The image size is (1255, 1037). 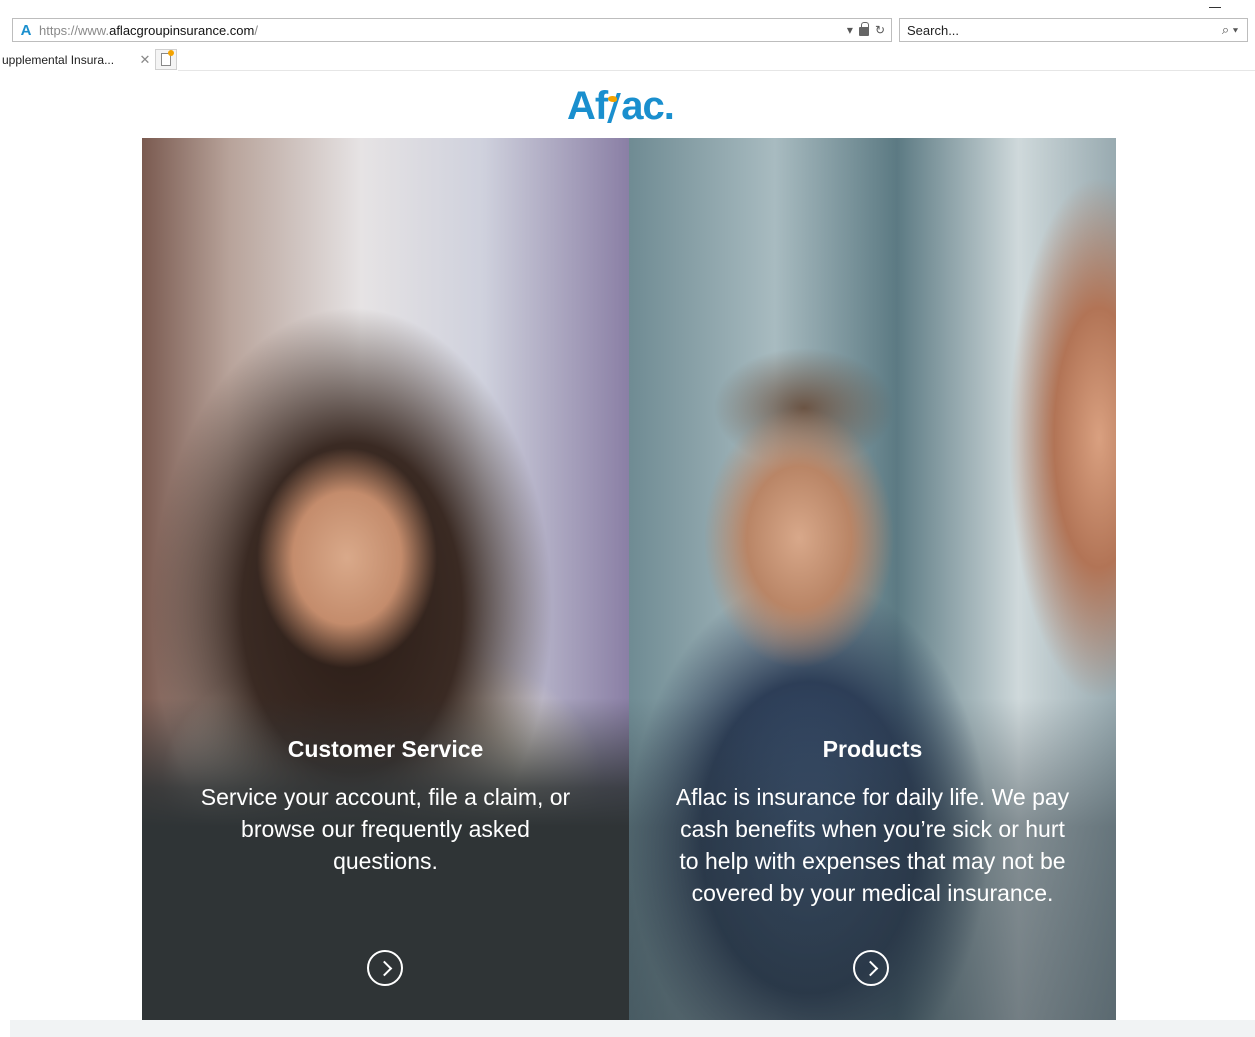 I want to click on address-controls: ▾ ↻, so click(x=869, y=29).